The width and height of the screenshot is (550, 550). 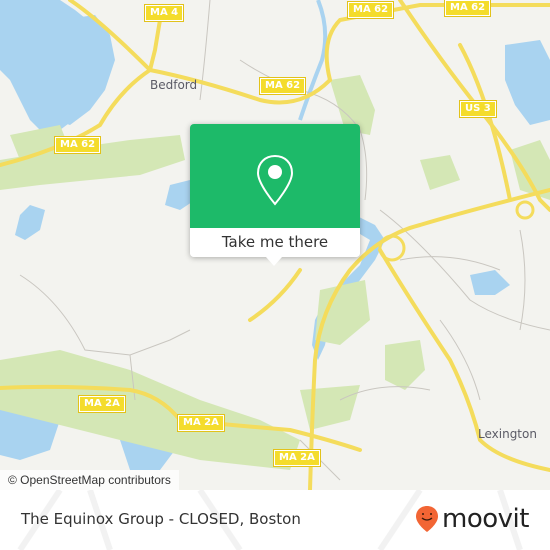 I want to click on popup-header, so click(x=275, y=176).